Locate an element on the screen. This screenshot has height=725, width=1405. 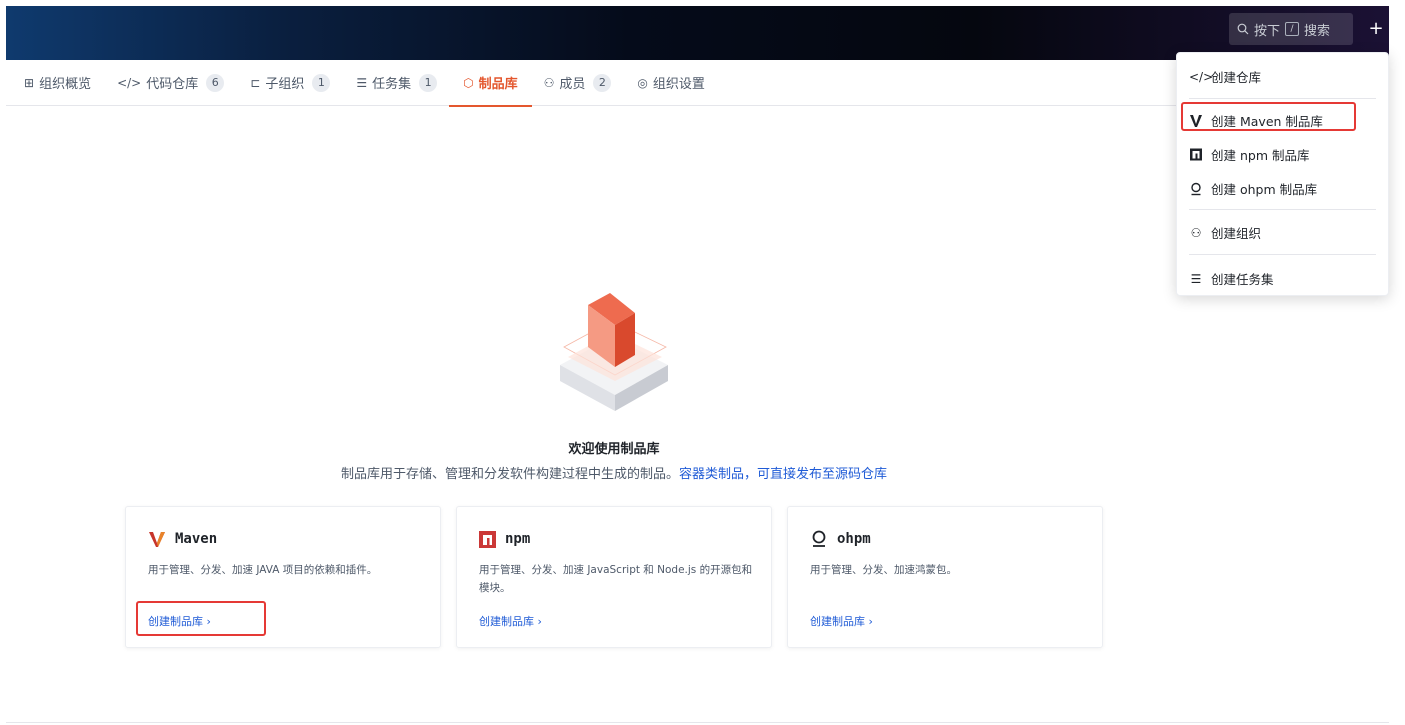
create-maven-repo-link: 创建制品库 › is located at coordinates (179, 621).